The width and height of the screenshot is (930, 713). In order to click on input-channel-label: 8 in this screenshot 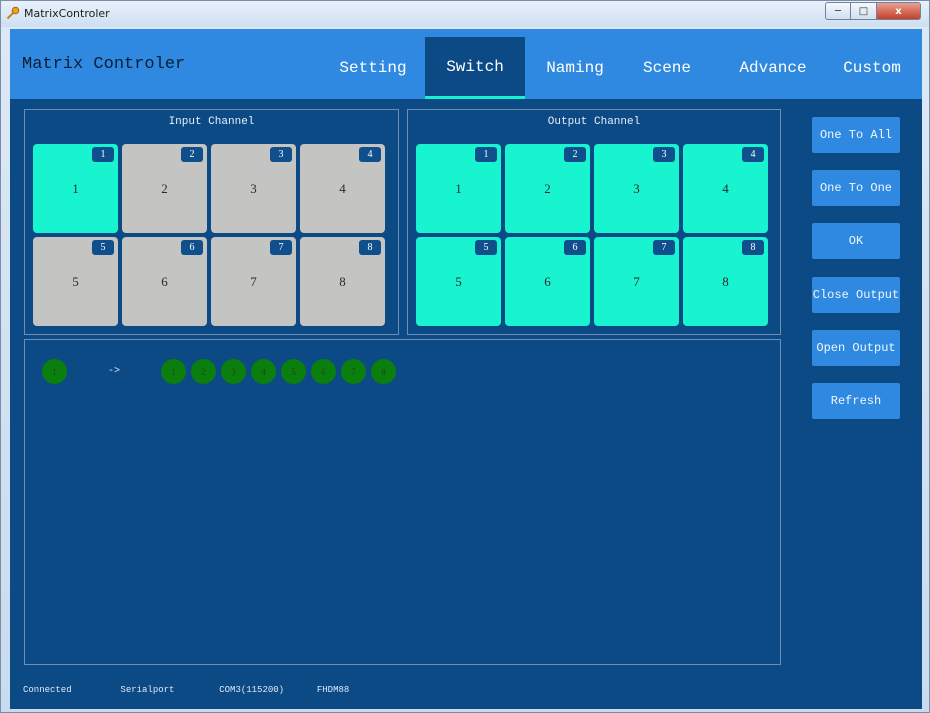, I will do `click(342, 281)`.